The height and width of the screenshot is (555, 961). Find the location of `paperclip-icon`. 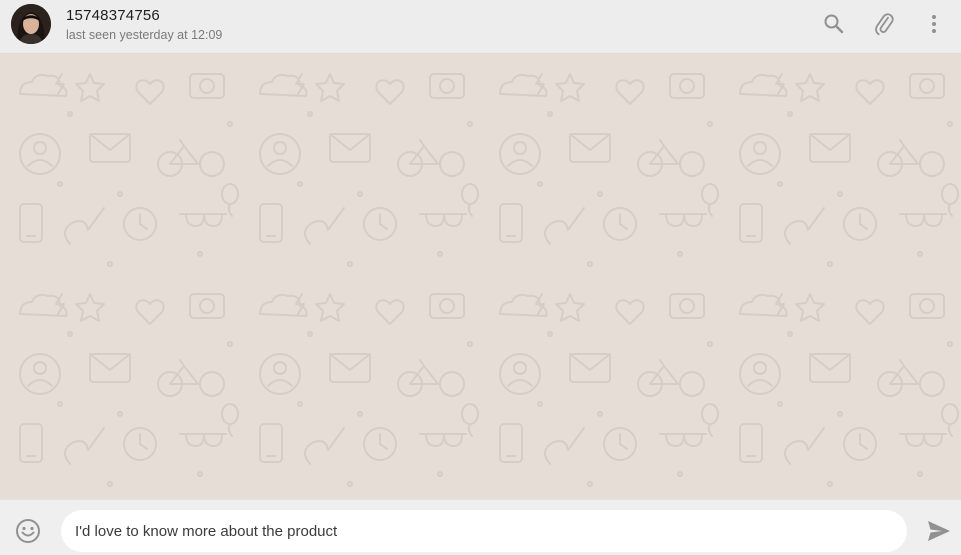

paperclip-icon is located at coordinates (884, 24).